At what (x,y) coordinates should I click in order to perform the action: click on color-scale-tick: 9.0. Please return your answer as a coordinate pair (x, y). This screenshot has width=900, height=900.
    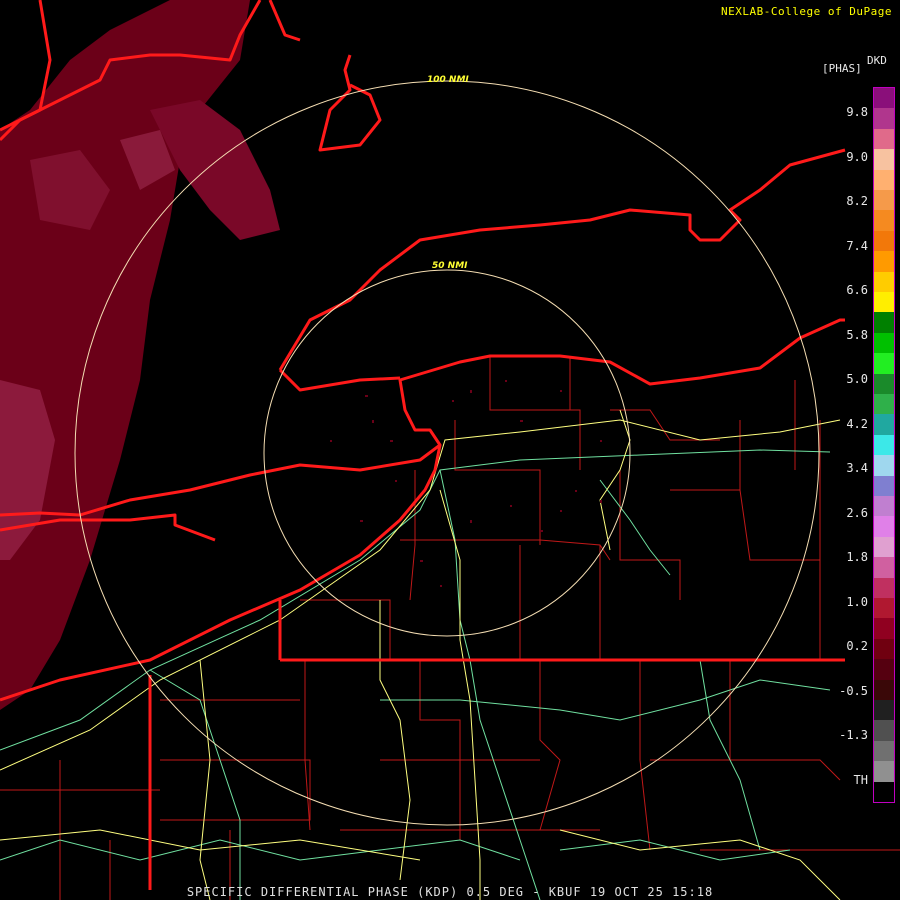
    Looking at the image, I should click on (857, 156).